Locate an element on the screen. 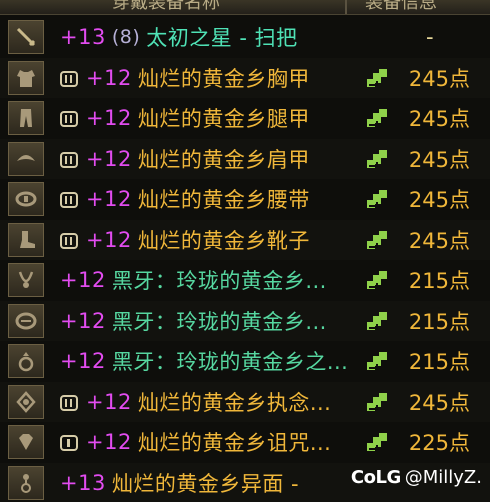 The height and width of the screenshot is (502, 490). item-points-empty: - is located at coordinates (430, 37).